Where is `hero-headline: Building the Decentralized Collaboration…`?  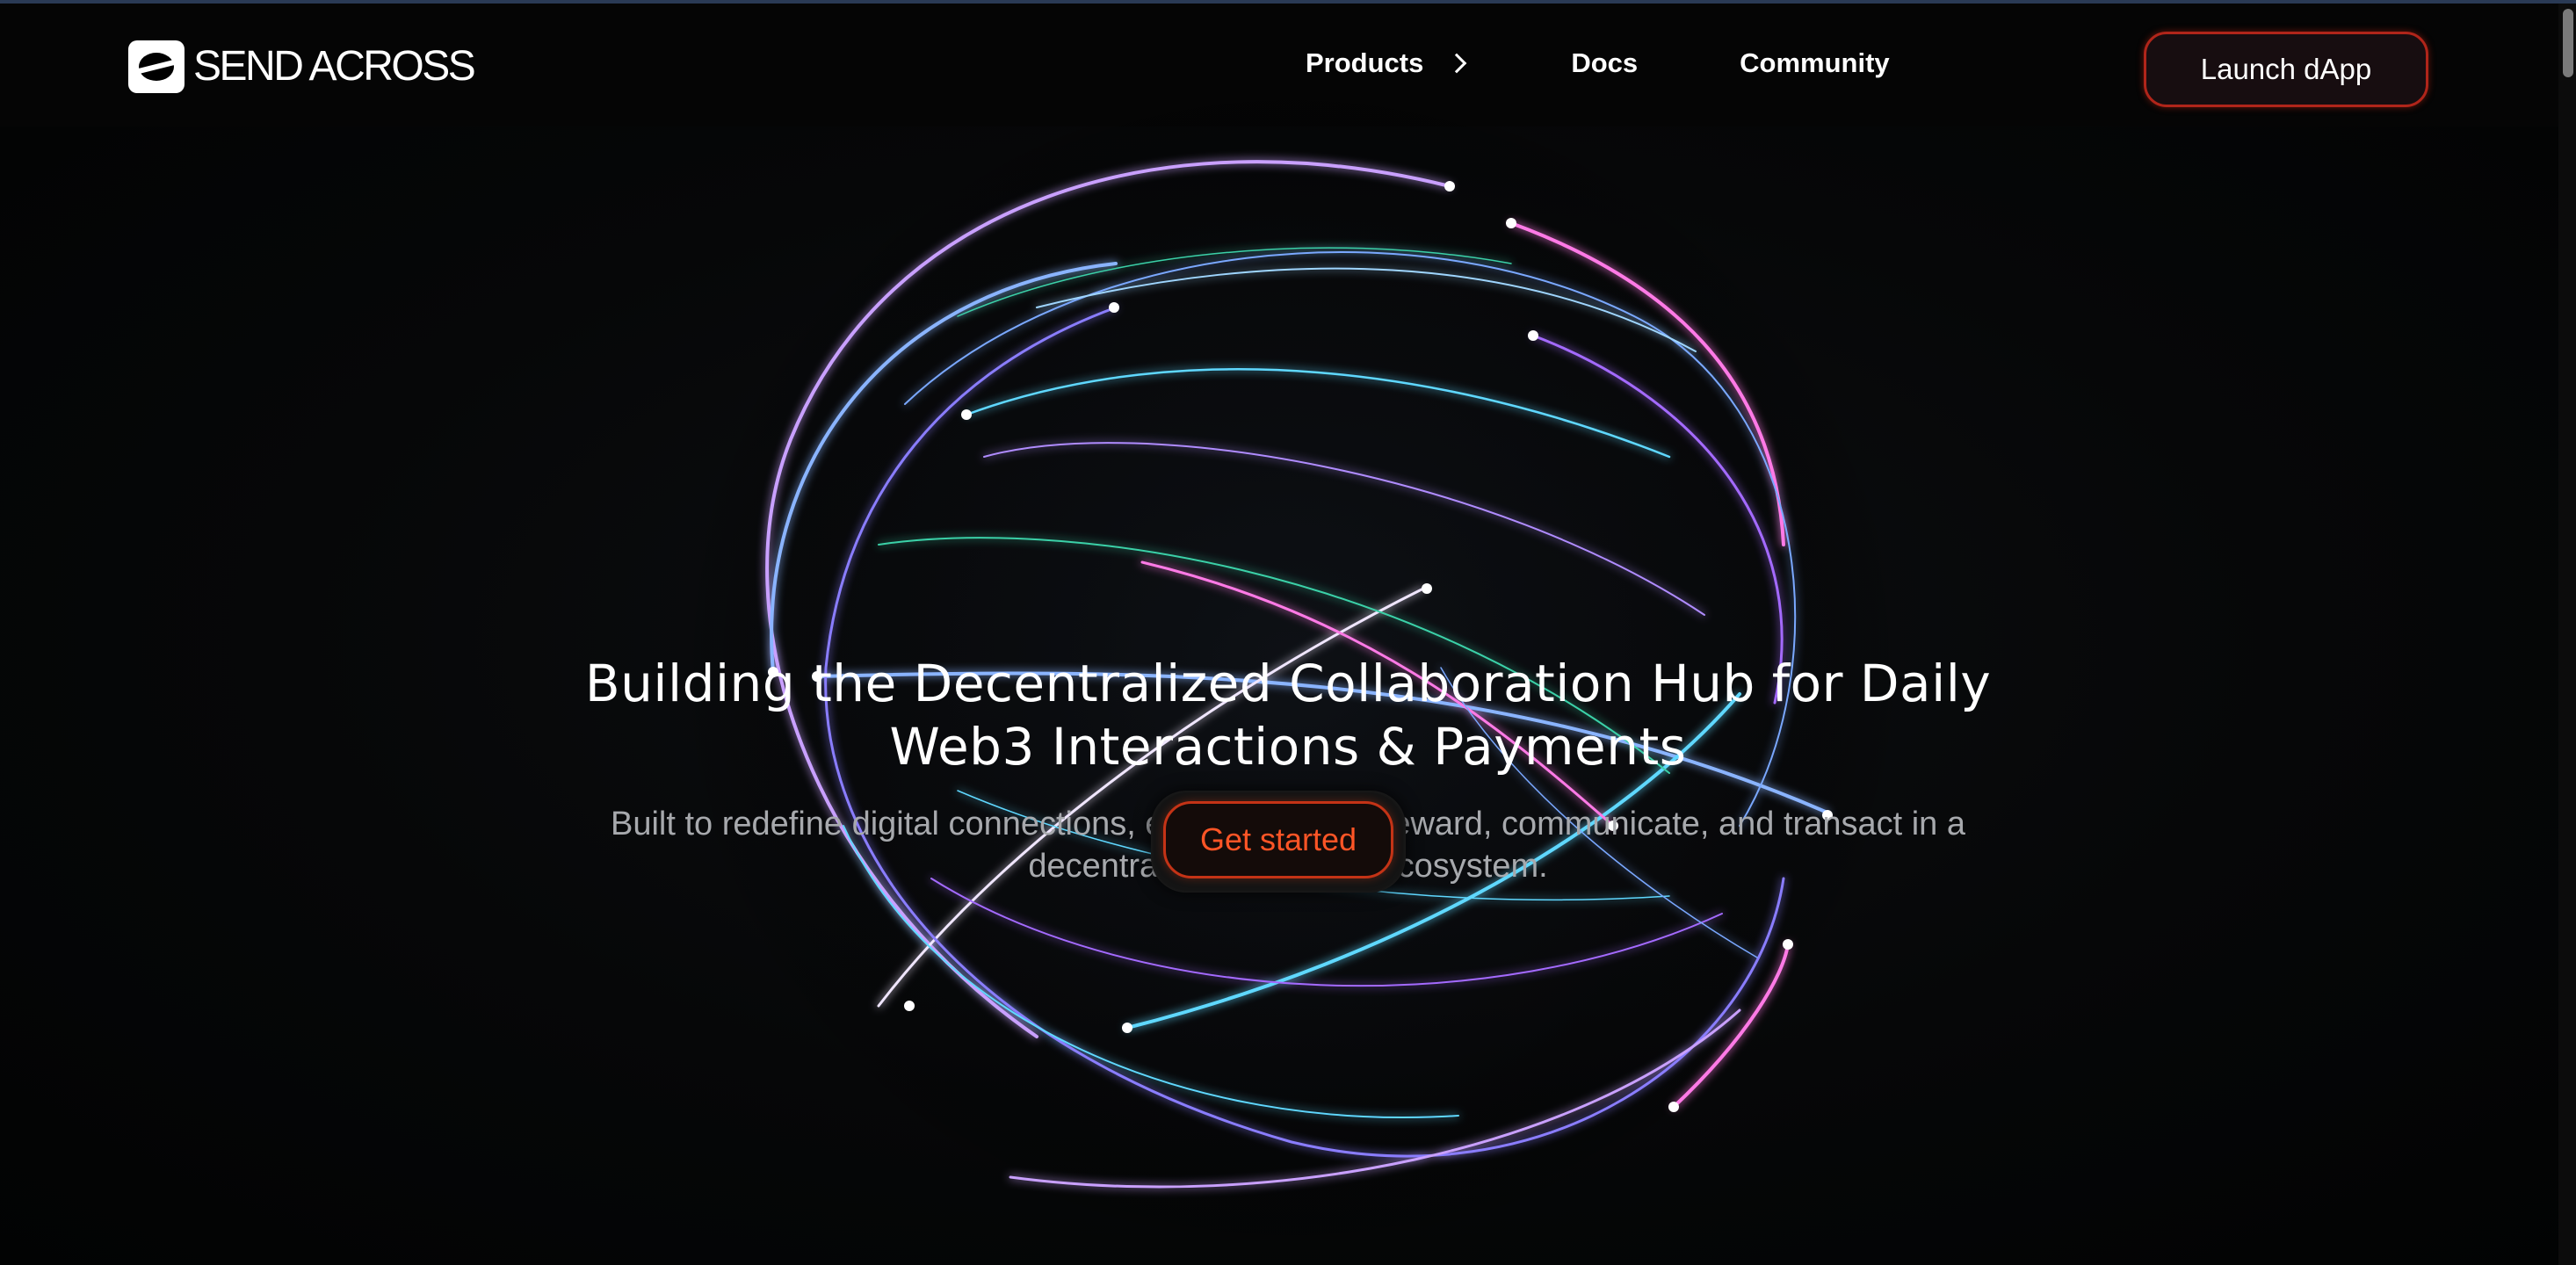 hero-headline: Building the Decentralized Collaboration… is located at coordinates (1288, 715).